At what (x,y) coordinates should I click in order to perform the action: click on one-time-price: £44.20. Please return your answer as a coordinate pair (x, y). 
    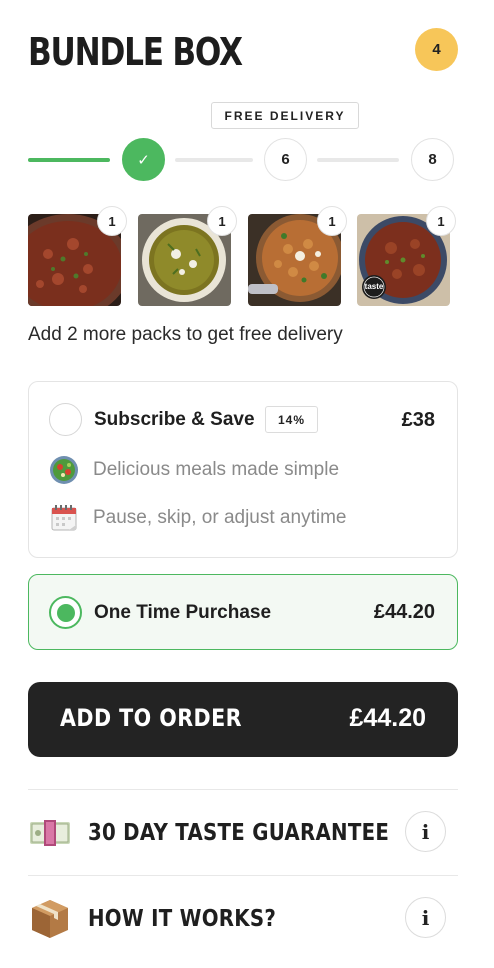
    Looking at the image, I should click on (404, 612).